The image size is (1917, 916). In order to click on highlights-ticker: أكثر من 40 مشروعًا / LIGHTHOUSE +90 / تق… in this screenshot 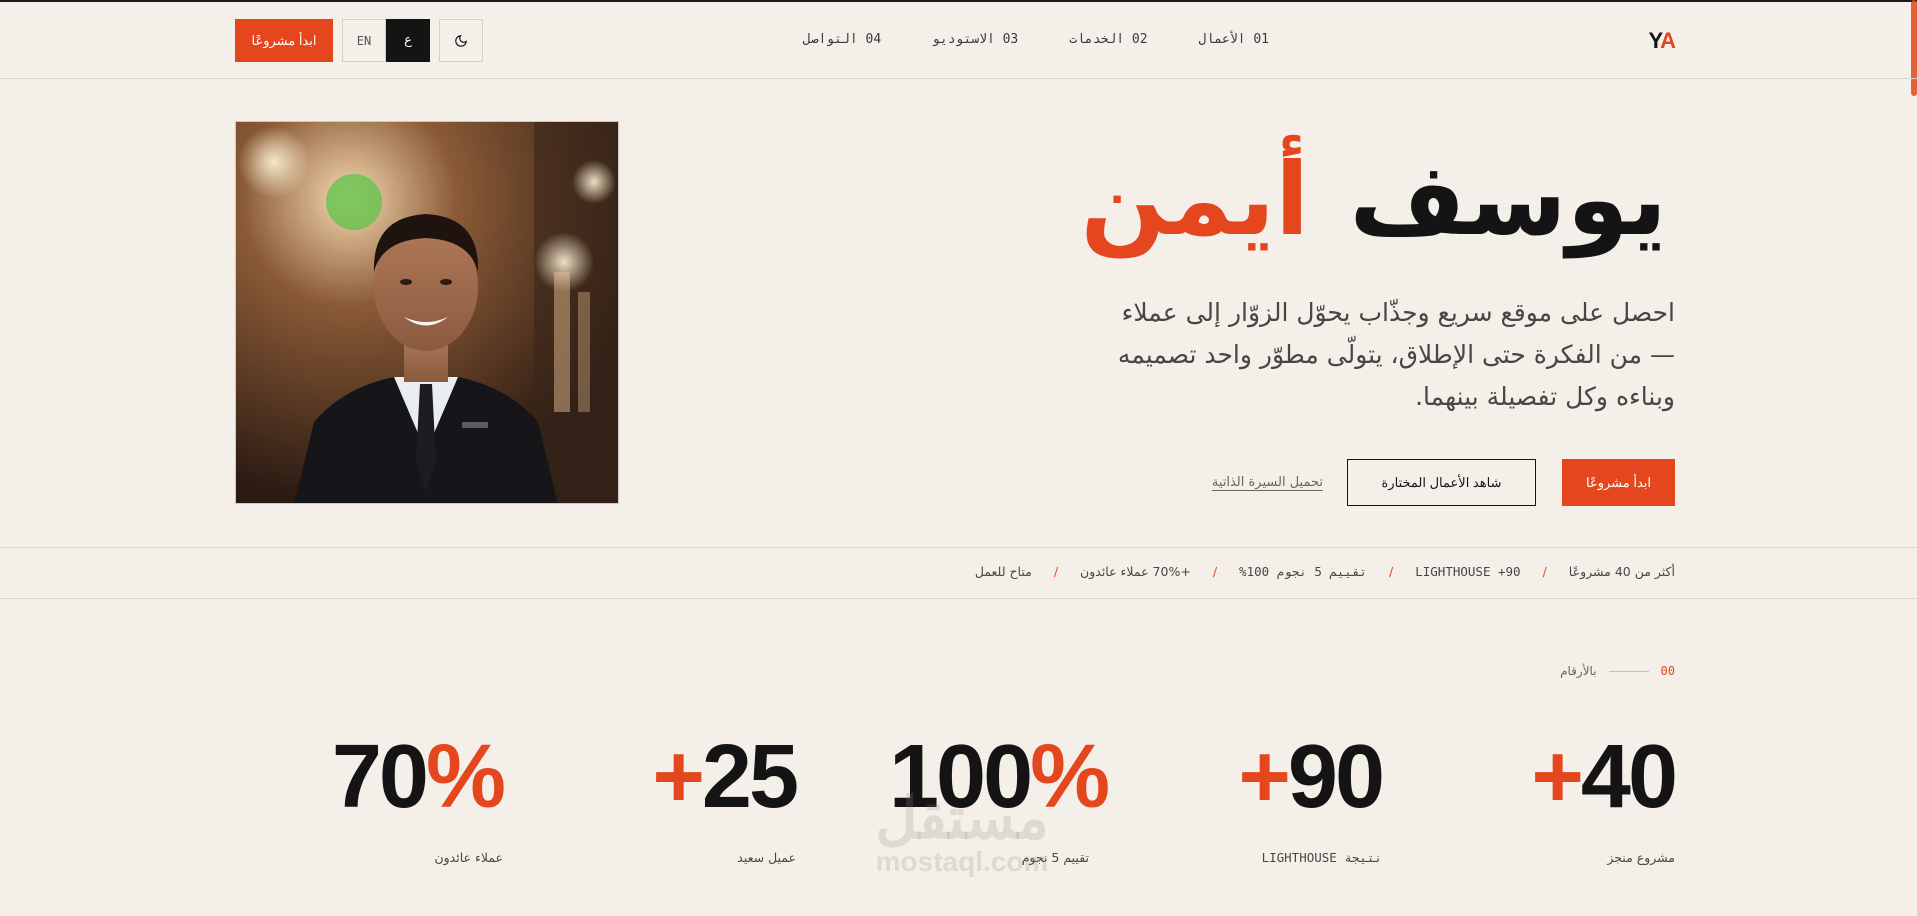, I will do `click(958, 573)`.